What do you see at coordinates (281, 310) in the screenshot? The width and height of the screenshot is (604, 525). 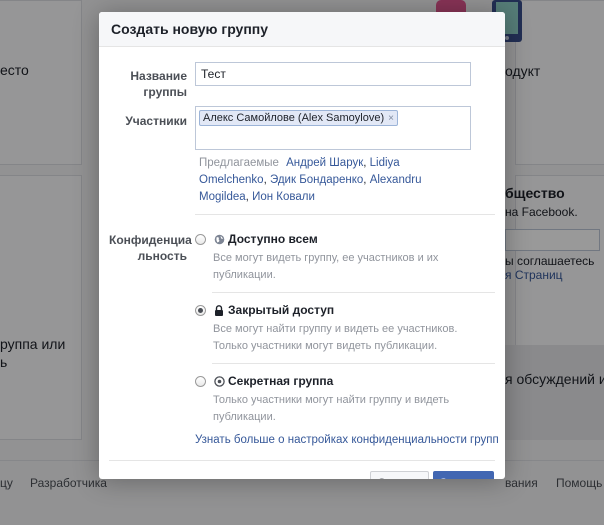 I see `option-closed-title: Закрытый доступ` at bounding box center [281, 310].